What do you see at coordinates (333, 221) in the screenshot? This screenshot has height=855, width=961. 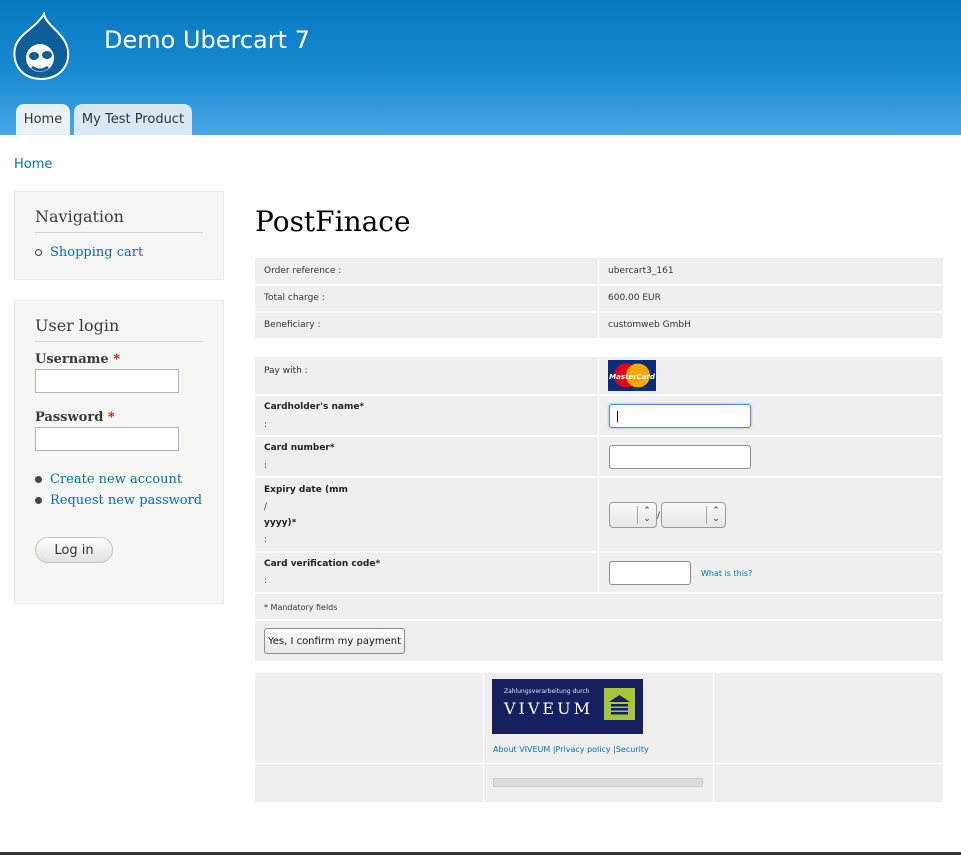 I see `page-title: PostFinace` at bounding box center [333, 221].